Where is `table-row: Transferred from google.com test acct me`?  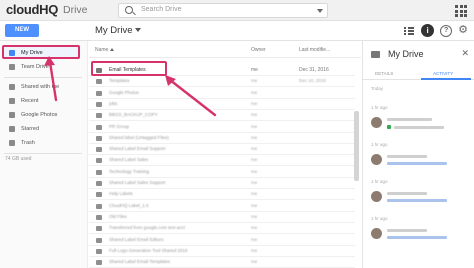 table-row: Transferred from google.com test acct me is located at coordinates (222, 229).